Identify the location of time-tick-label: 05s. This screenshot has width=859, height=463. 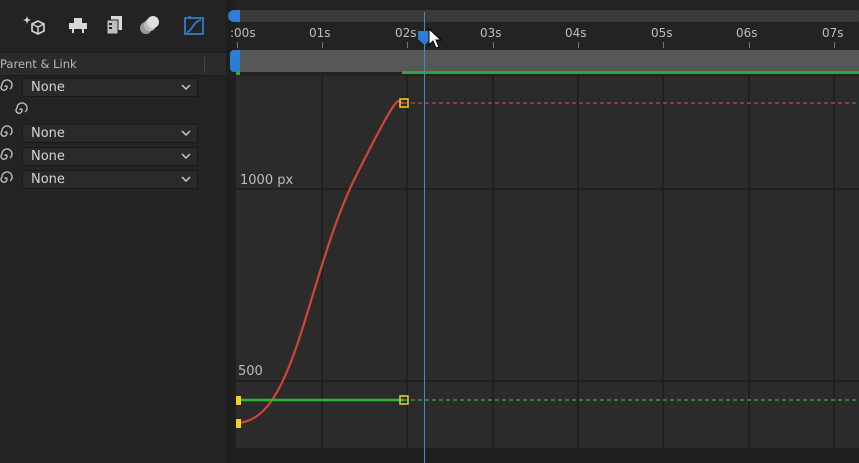
(662, 33).